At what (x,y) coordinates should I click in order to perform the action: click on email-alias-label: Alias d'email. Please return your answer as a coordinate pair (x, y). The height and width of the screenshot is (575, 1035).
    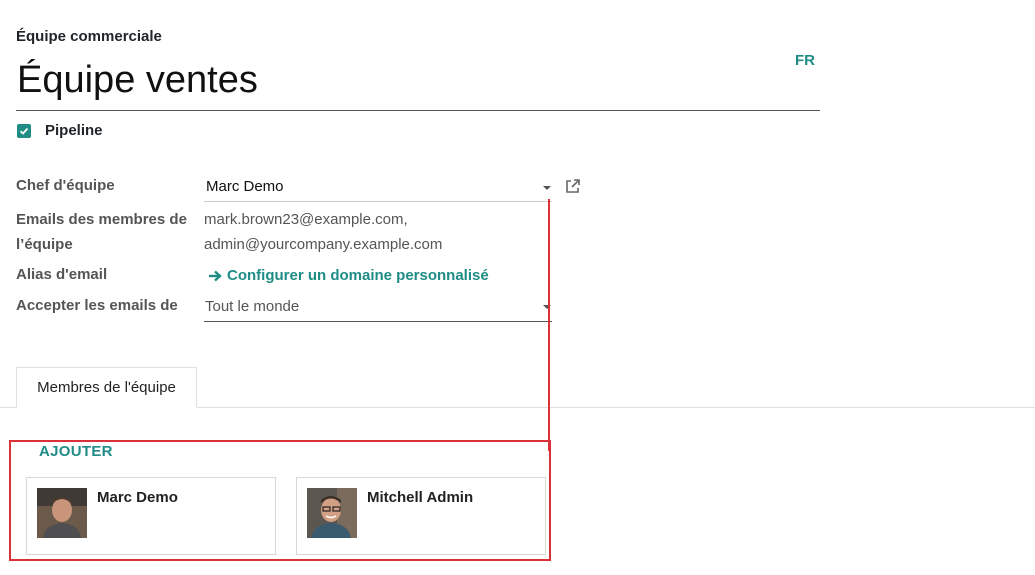
    Looking at the image, I should click on (62, 274).